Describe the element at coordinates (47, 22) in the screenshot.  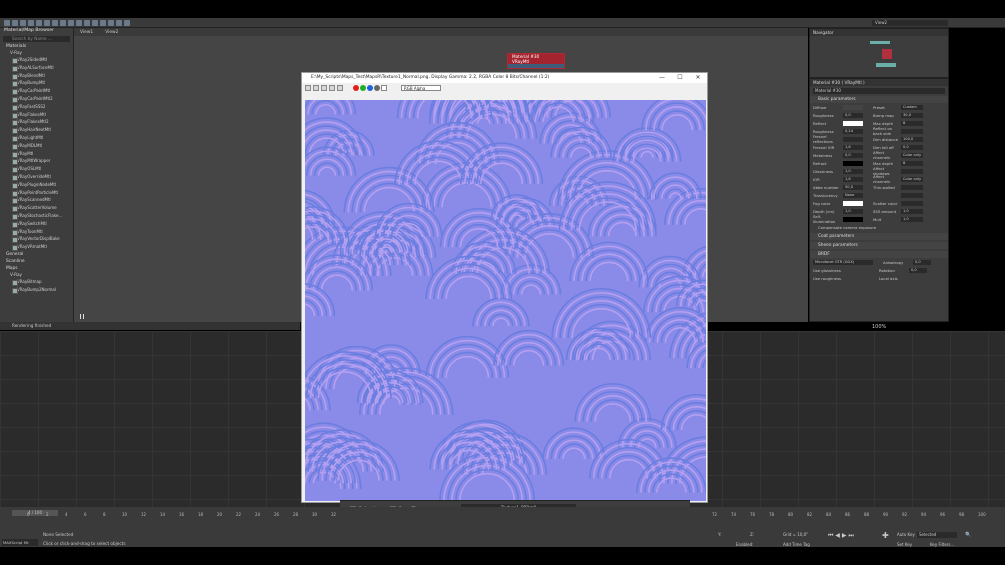
I see `rotate-tool-icon` at that location.